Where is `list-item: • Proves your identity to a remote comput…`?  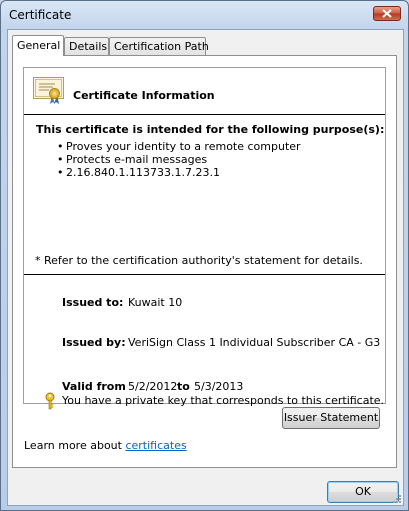
list-item: • Proves your identity to a remote comput… is located at coordinates (179, 146).